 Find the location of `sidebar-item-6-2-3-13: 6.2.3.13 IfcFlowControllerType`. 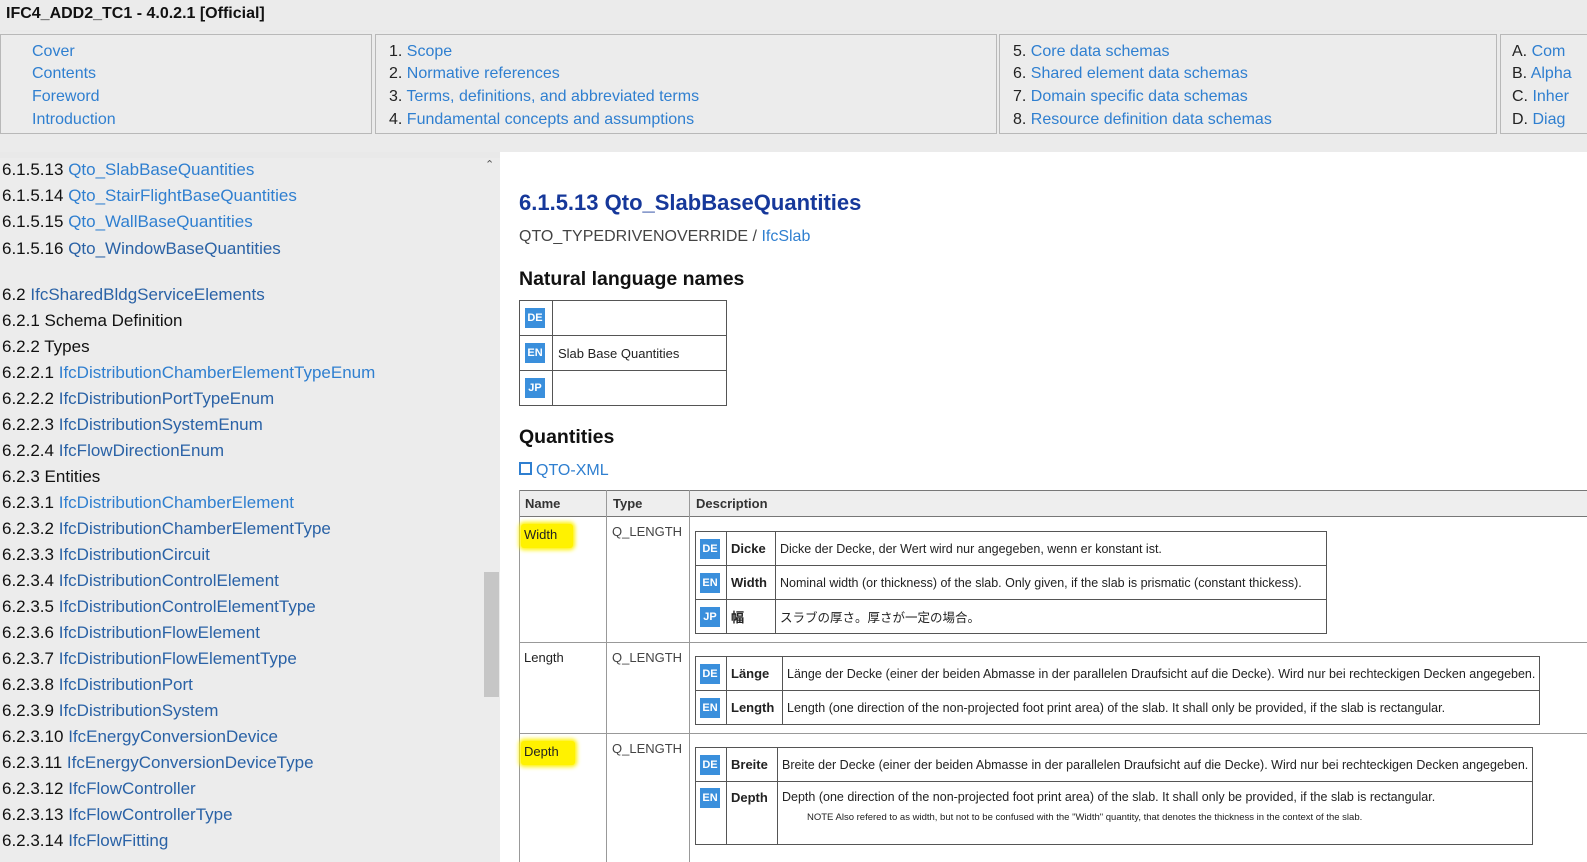

sidebar-item-6-2-3-13: 6.2.3.13 IfcFlowControllerType is located at coordinates (117, 815).